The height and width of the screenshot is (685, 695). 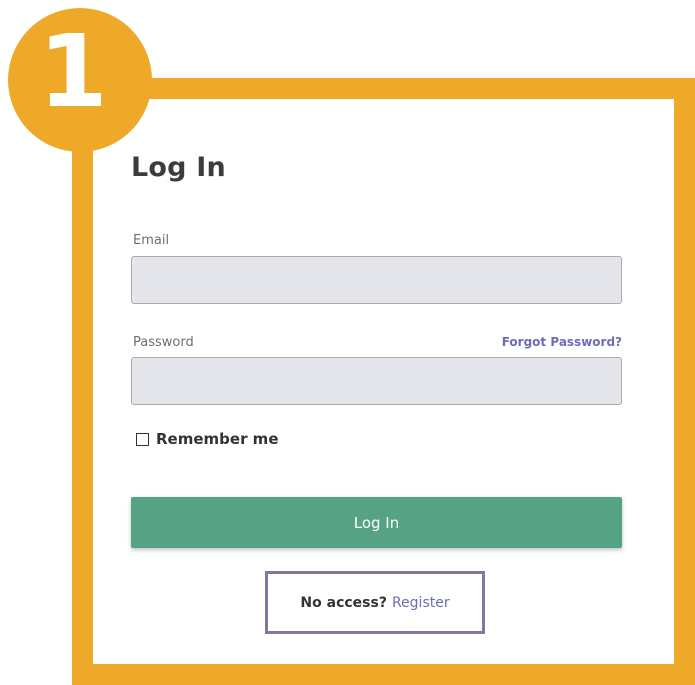 What do you see at coordinates (178, 167) in the screenshot?
I see `page-title: Log In` at bounding box center [178, 167].